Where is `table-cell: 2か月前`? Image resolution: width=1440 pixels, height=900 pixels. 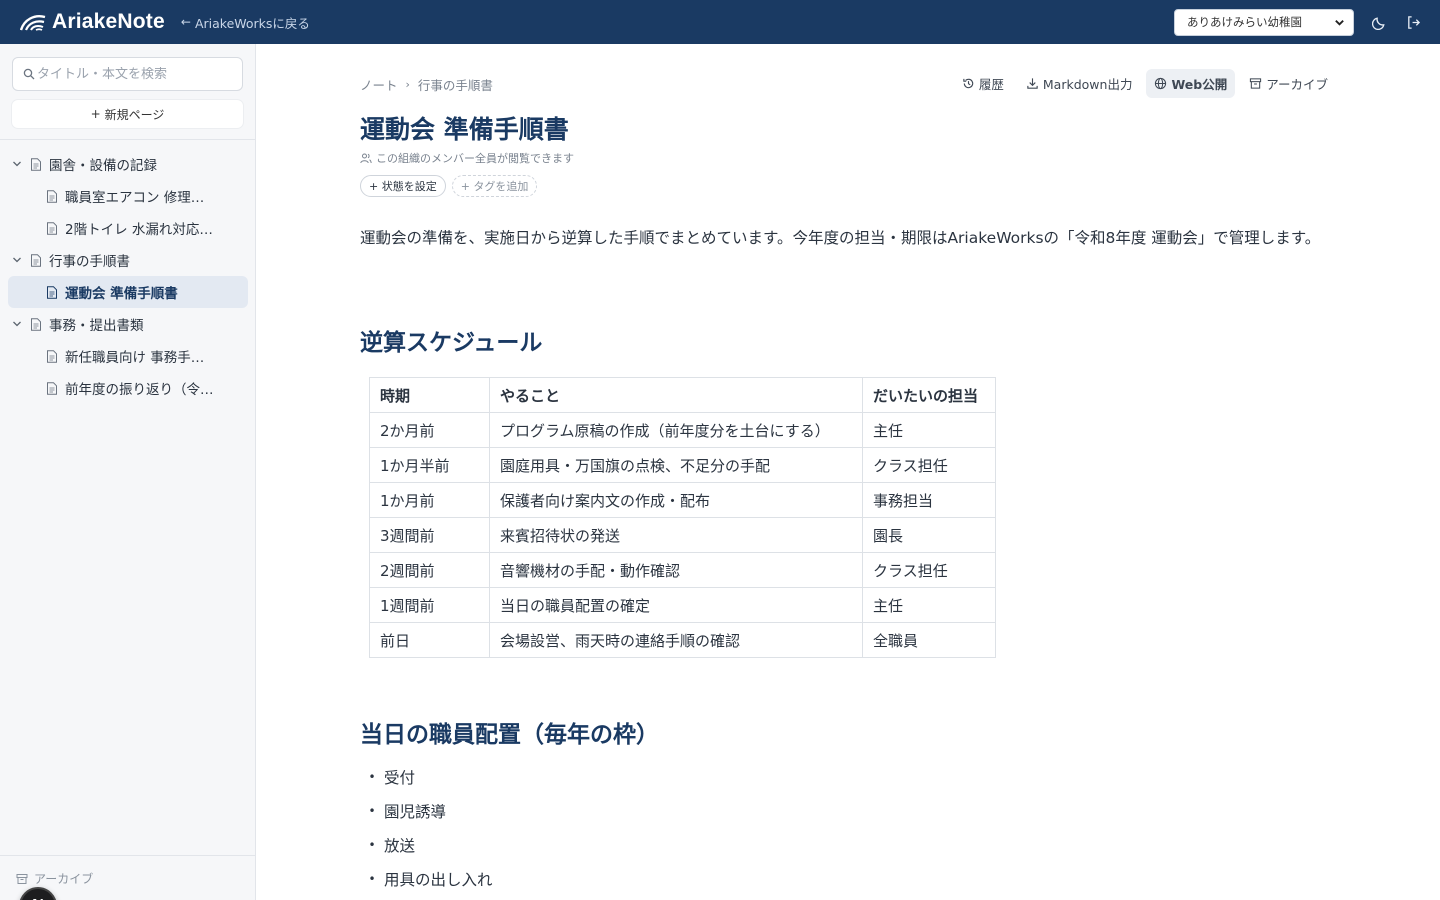 table-cell: 2か月前 is located at coordinates (429, 430).